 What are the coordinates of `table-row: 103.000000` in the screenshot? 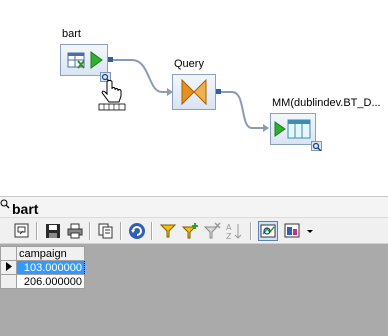 It's located at (42, 267).